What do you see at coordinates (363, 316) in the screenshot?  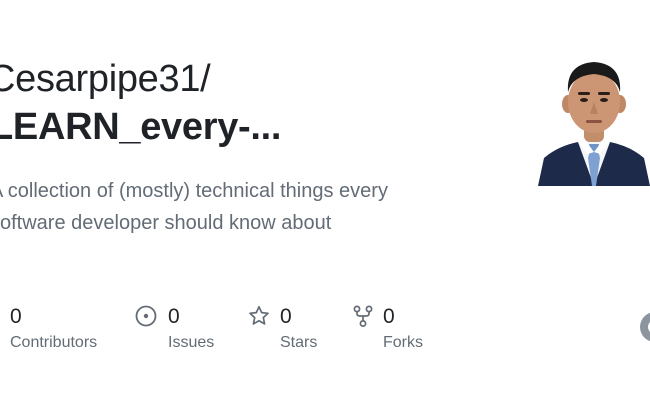 I see `repo-forked-icon` at bounding box center [363, 316].